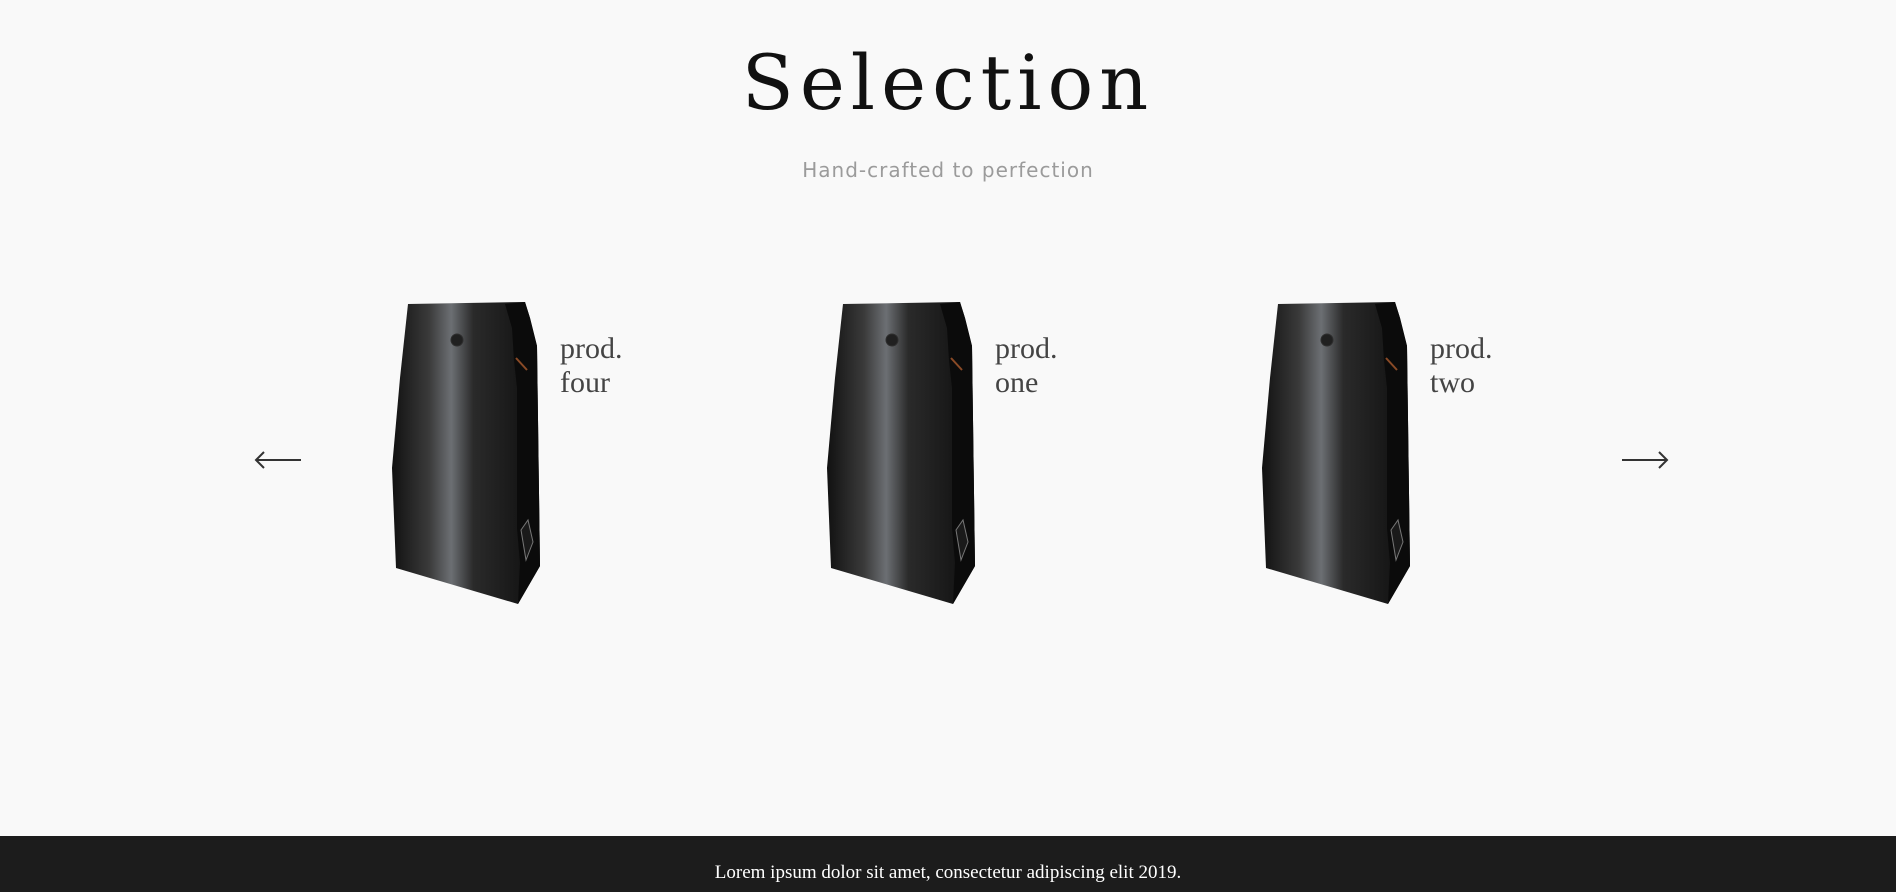  I want to click on carousel-prev-button, so click(278, 460).